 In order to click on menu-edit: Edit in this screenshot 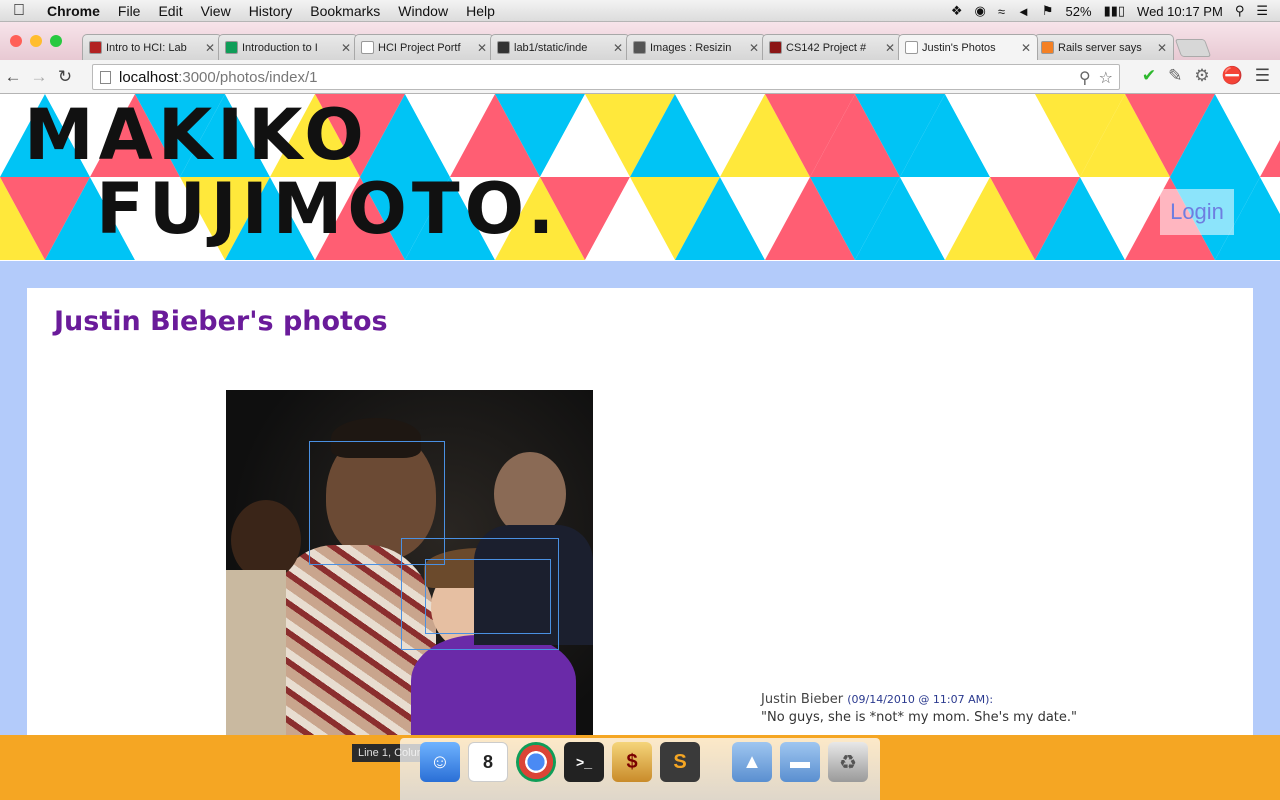, I will do `click(170, 11)`.